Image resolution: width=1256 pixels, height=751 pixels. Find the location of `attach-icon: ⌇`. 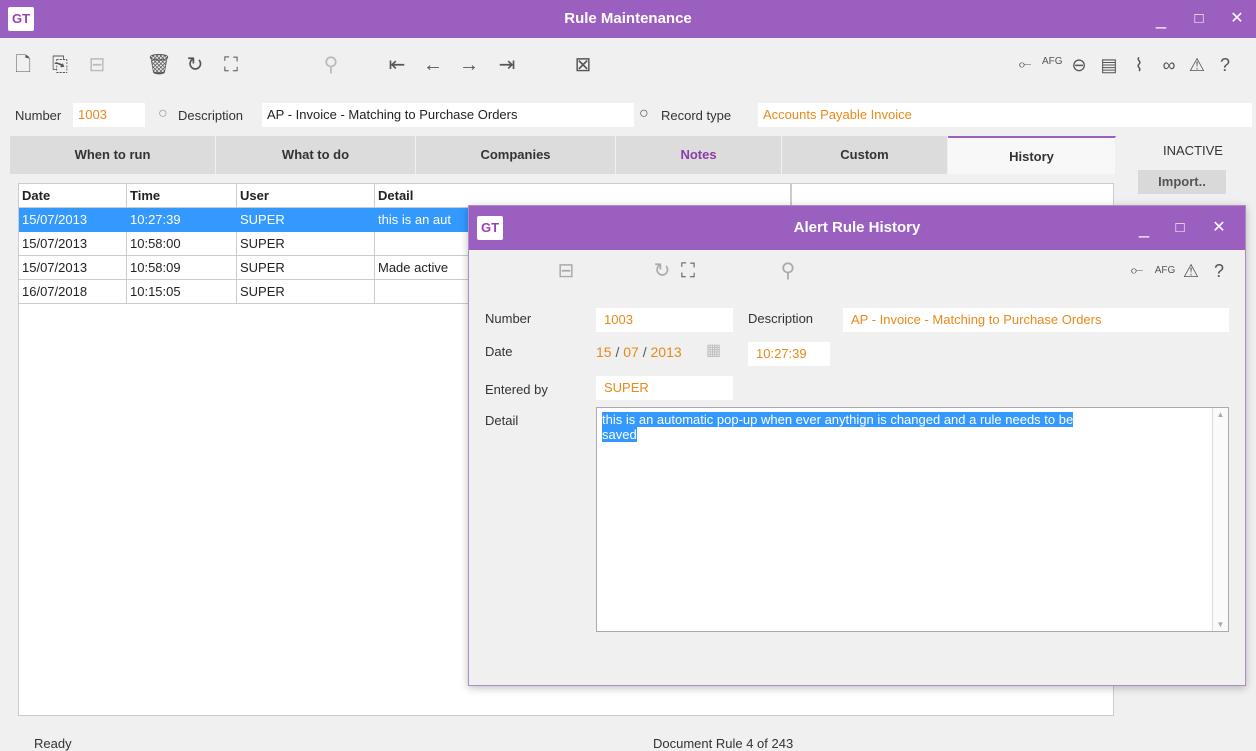

attach-icon: ⌇ is located at coordinates (1139, 65).